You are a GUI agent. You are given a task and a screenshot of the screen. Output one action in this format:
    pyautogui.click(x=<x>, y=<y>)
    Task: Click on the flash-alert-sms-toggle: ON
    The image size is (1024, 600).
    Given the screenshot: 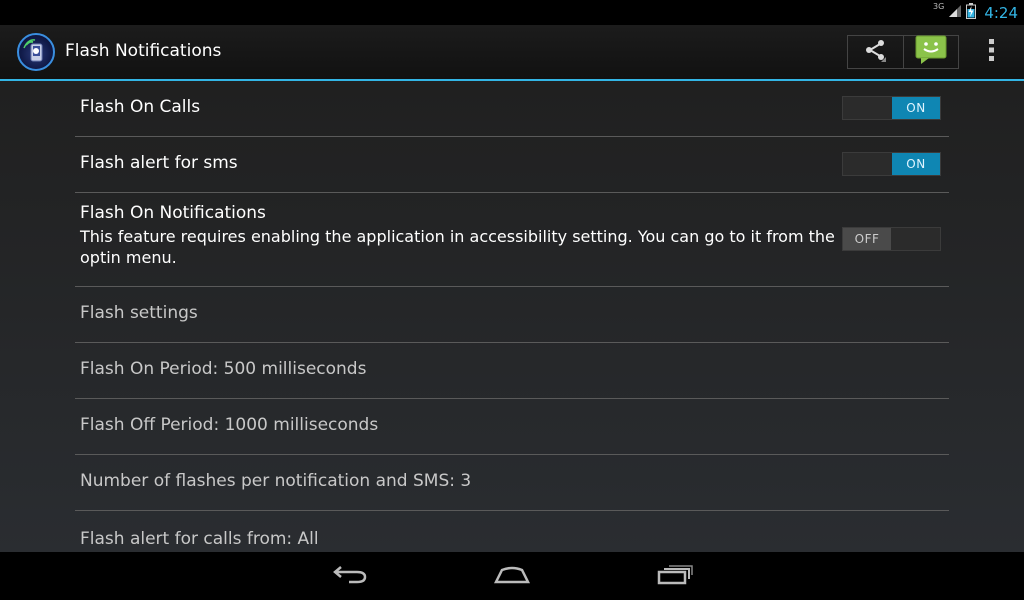 What is the action you would take?
    pyautogui.click(x=891, y=164)
    